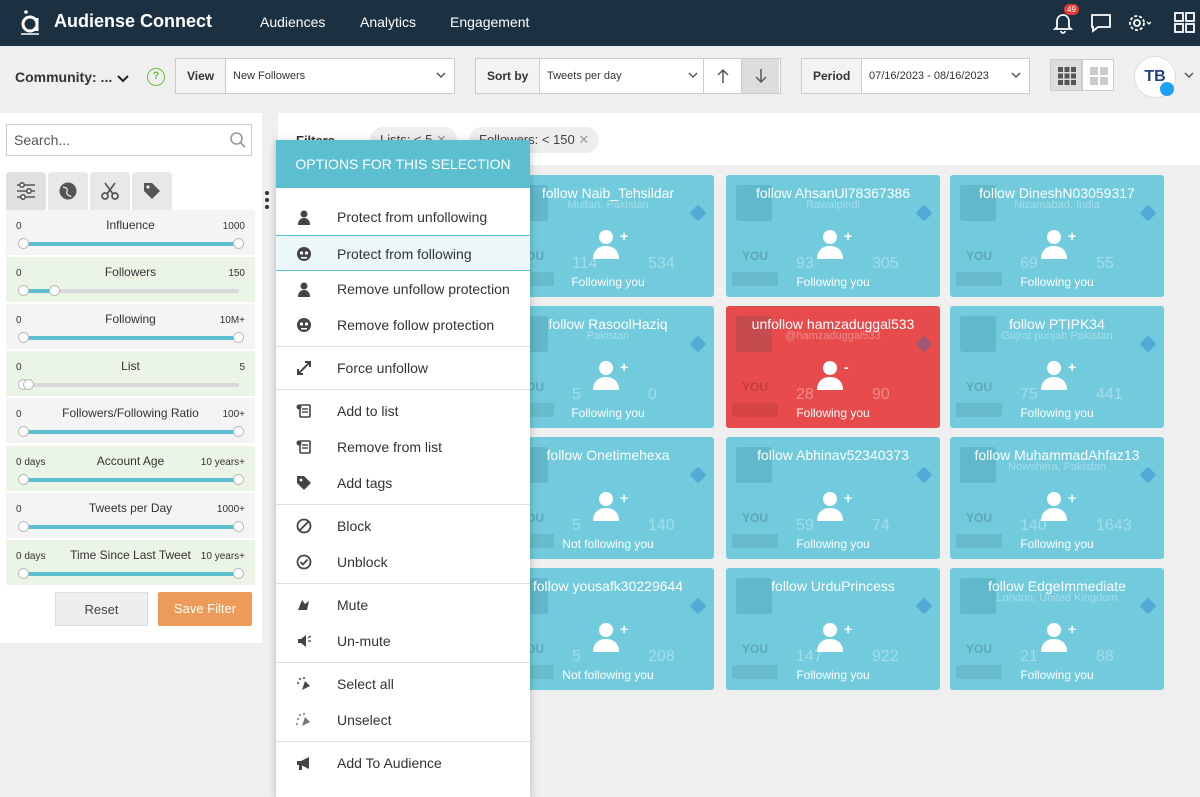  I want to click on menu-item-force-unfollow: Force unfollow, so click(403, 368).